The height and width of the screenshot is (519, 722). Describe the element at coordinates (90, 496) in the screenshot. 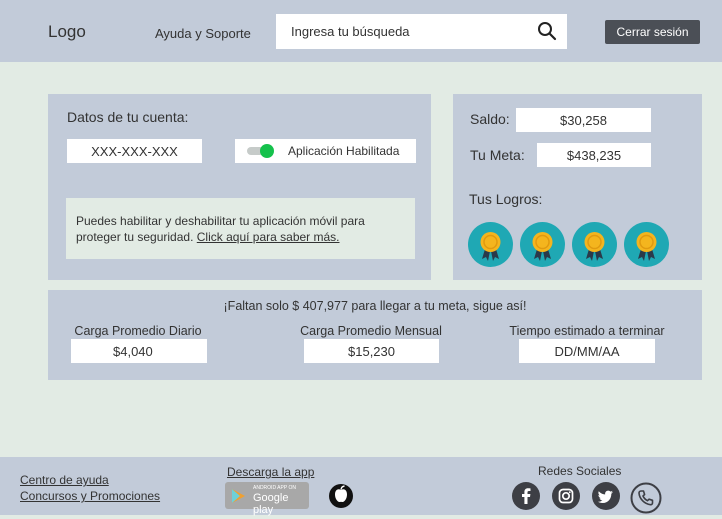

I see `contests-link: Concursos y Promociones` at that location.